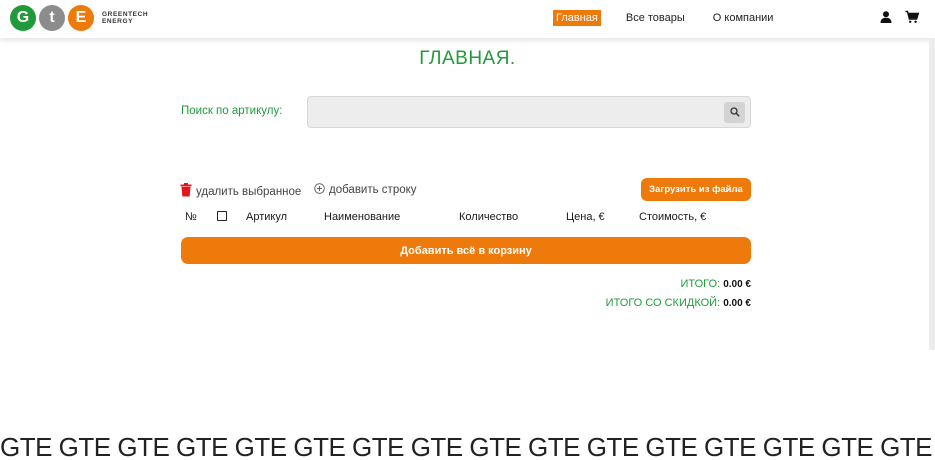 Image resolution: width=935 pixels, height=460 pixels. Describe the element at coordinates (743, 18) in the screenshot. I see `nav-about: О компании` at that location.